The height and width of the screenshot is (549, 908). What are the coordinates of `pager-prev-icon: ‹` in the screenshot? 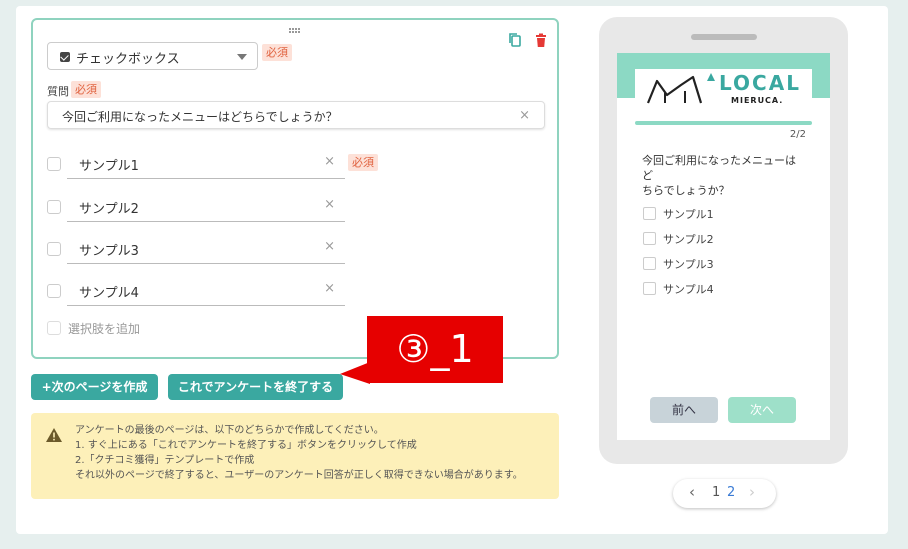 It's located at (692, 492).